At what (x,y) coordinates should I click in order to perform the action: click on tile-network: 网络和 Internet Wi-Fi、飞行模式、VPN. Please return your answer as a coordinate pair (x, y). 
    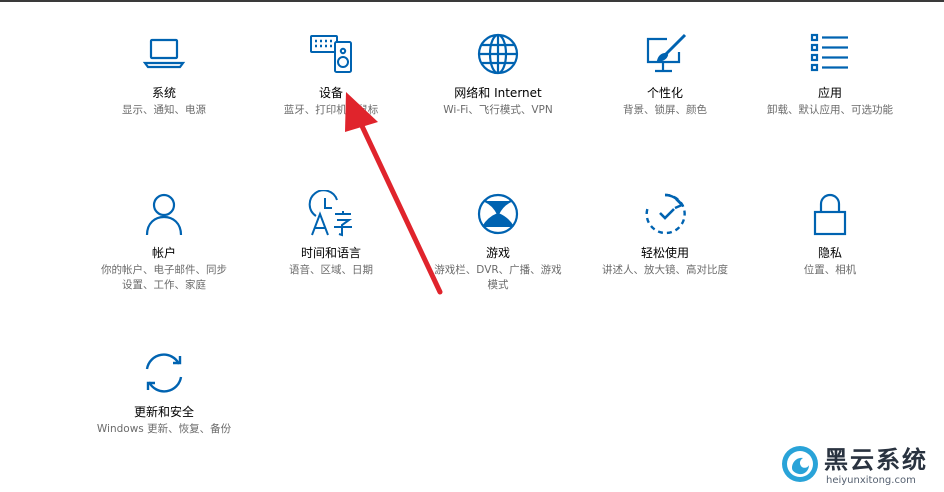
    Looking at the image, I should click on (498, 74).